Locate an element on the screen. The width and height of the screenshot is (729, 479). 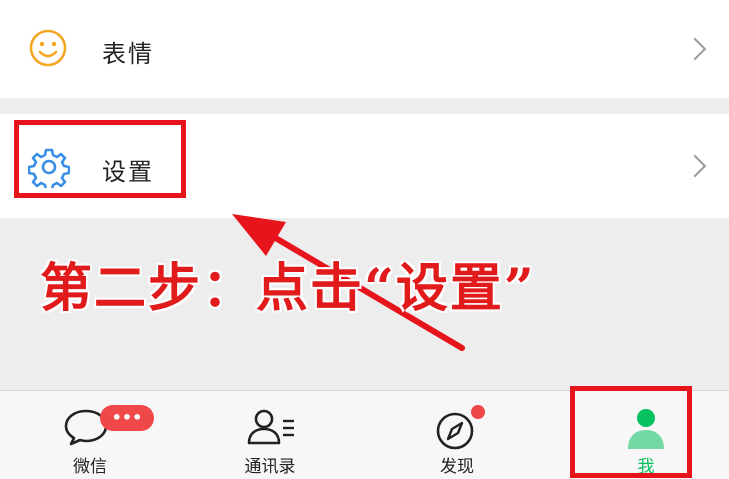
tab-chats: ••• 微信 is located at coordinates (92, 435).